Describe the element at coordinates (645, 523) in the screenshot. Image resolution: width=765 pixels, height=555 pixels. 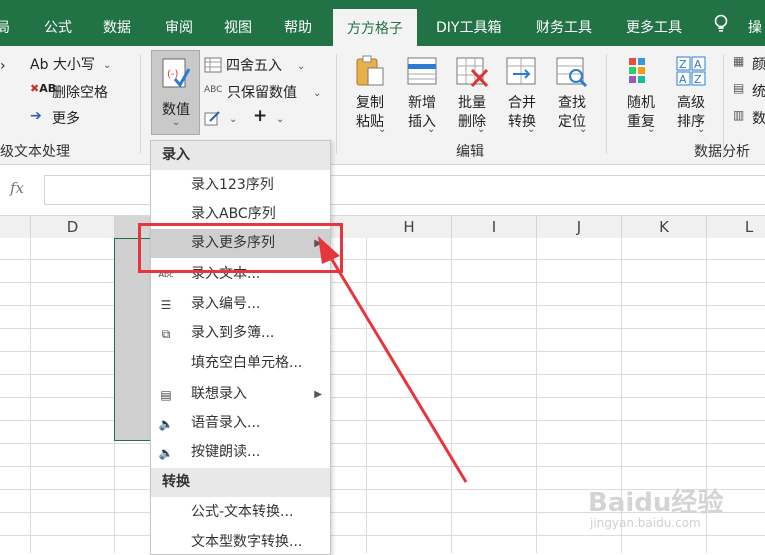
I see `baidu-watermark-url: jingyan.baidu.com` at that location.